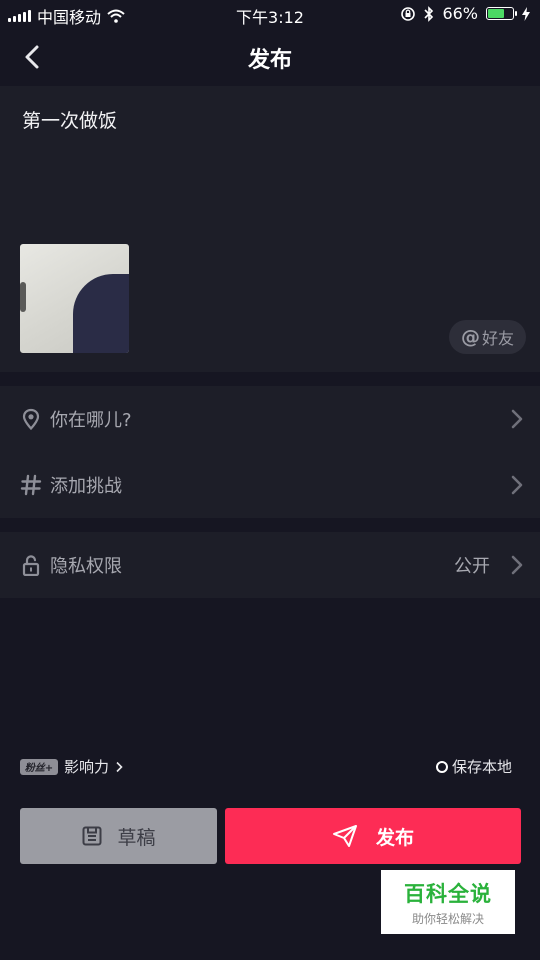 This screenshot has height=960, width=540. Describe the element at coordinates (74, 298) in the screenshot. I see `video-thumbnail` at that location.